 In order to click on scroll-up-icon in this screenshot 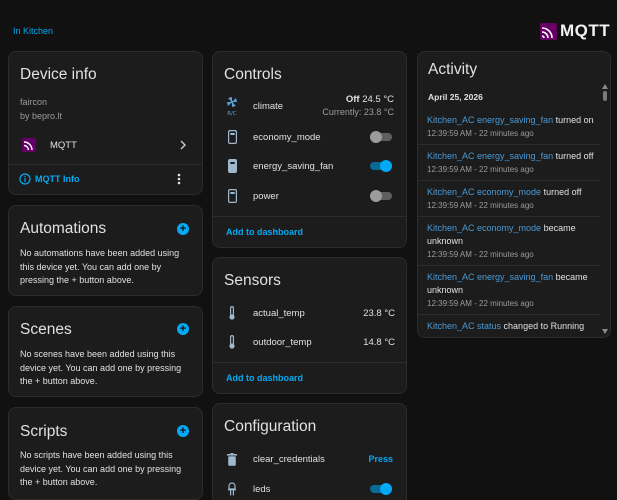, I will do `click(605, 86)`.